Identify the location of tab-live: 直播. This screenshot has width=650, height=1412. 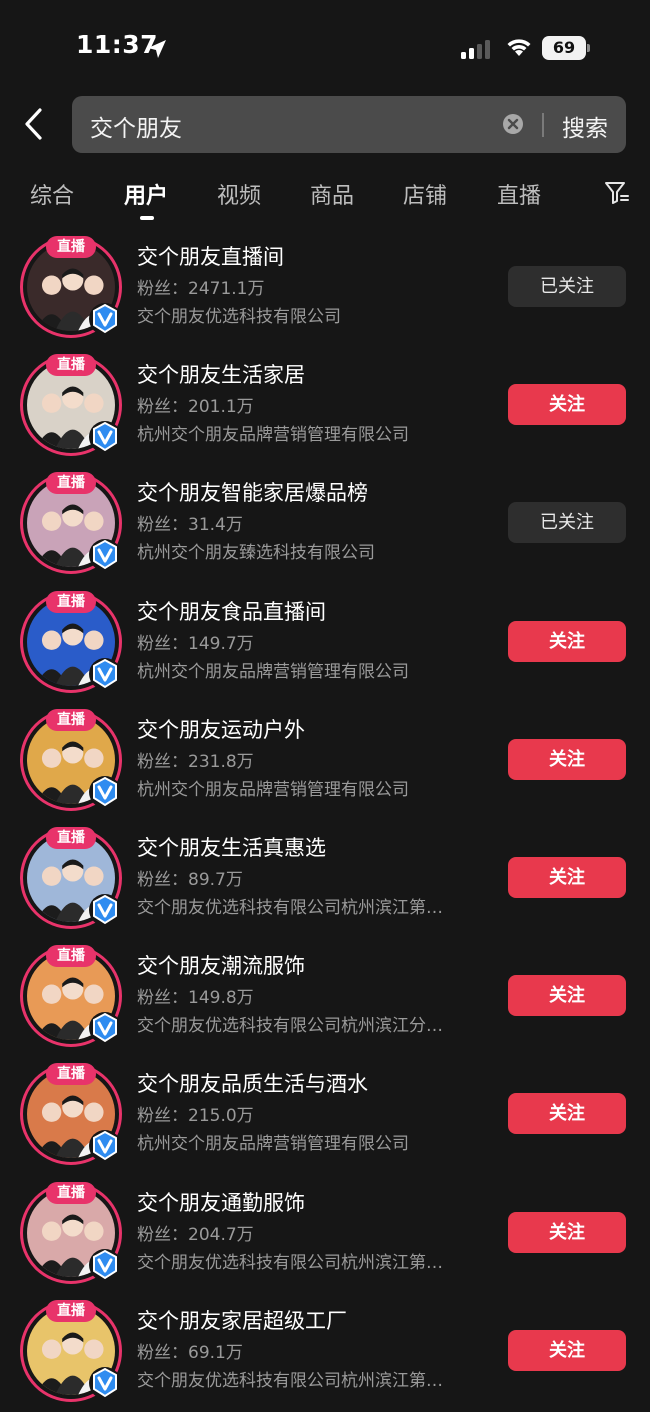
(519, 194).